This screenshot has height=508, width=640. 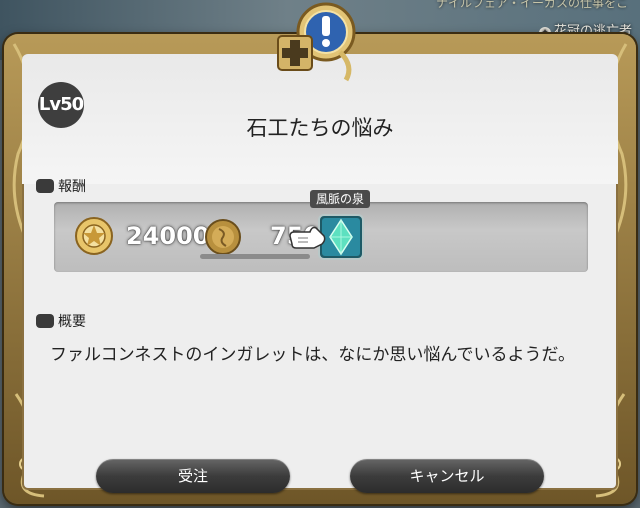 I want to click on hand-pointer-cursor-icon, so click(x=307, y=237).